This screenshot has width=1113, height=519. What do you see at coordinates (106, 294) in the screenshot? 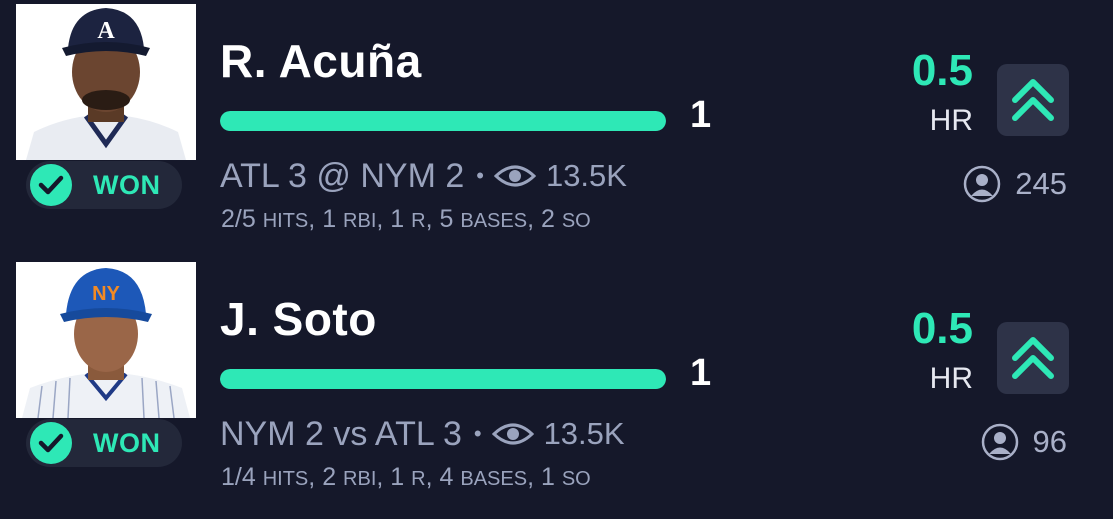
I see `svg-text: NY` at bounding box center [106, 294].